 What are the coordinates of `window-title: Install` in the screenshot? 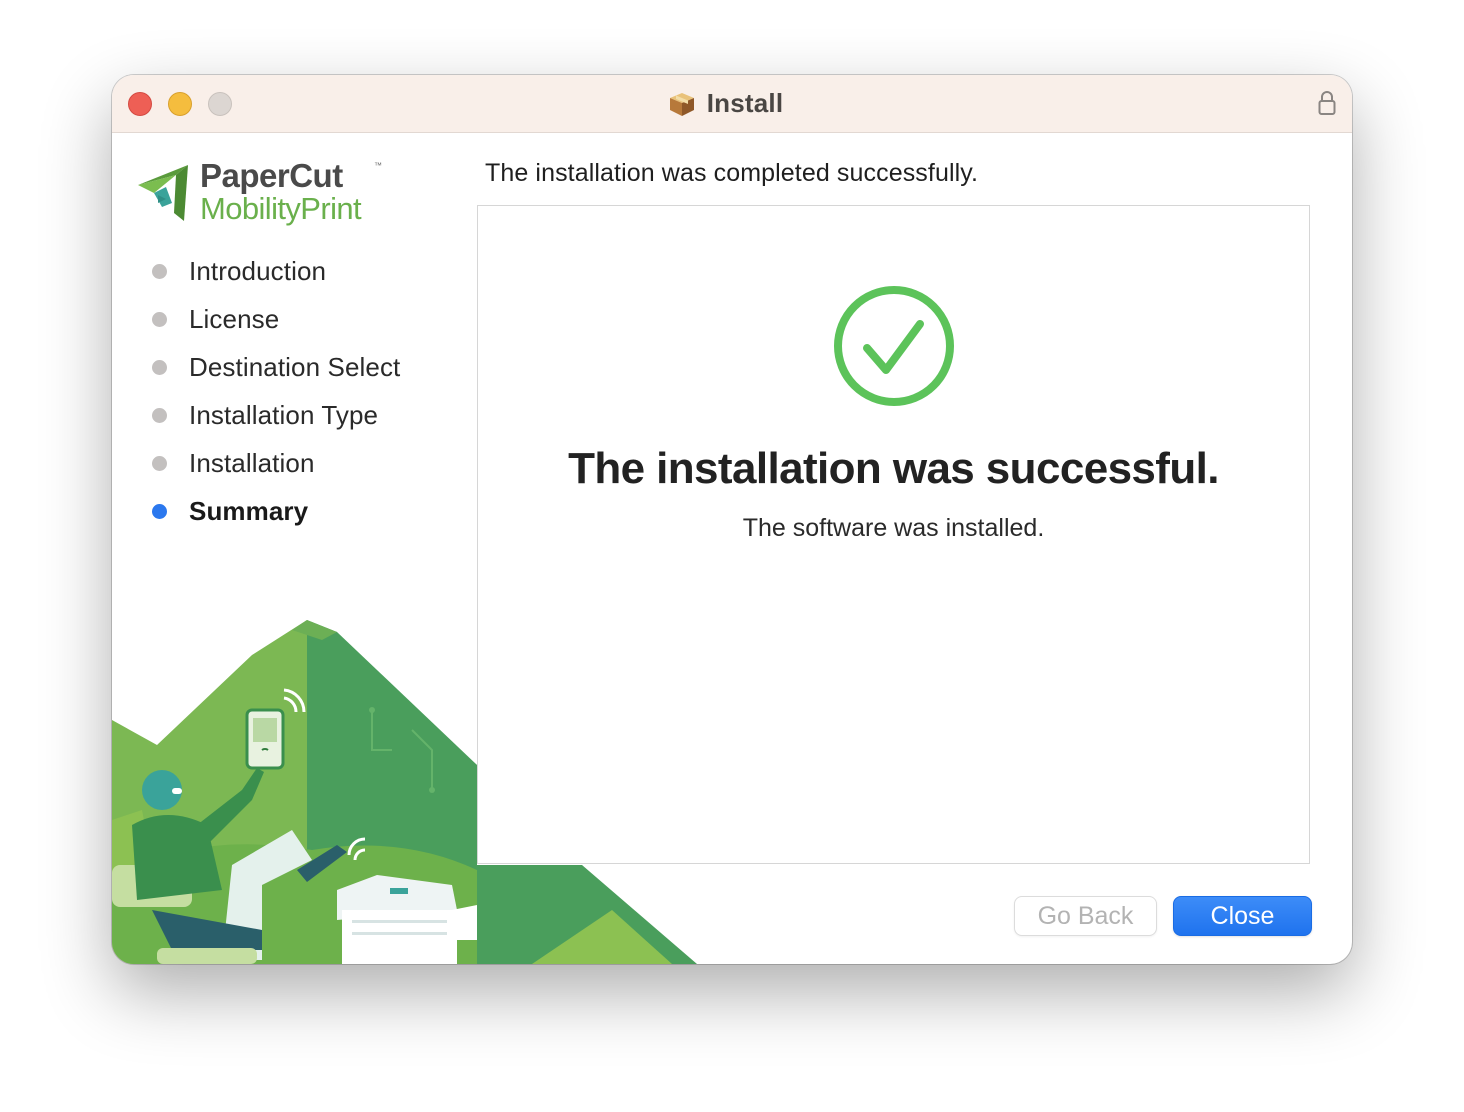 It's located at (745, 103).